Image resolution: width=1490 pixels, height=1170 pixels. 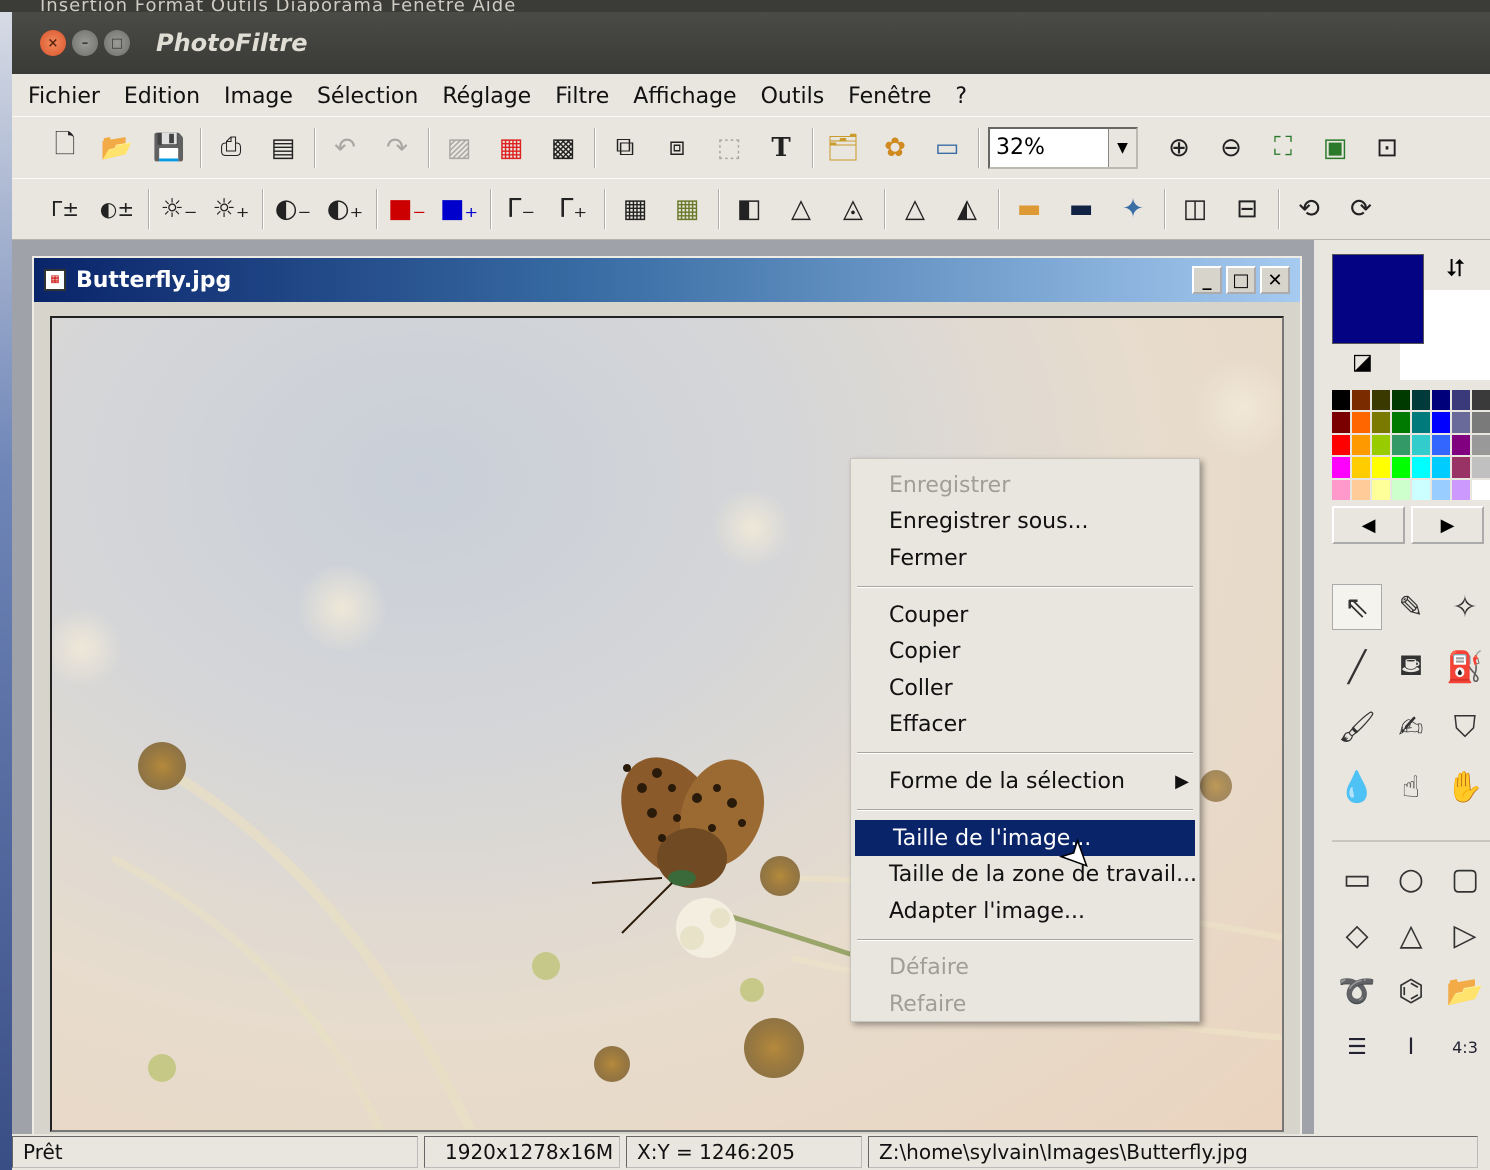 What do you see at coordinates (283, 148) in the screenshot?
I see `scan-icon: ▤` at bounding box center [283, 148].